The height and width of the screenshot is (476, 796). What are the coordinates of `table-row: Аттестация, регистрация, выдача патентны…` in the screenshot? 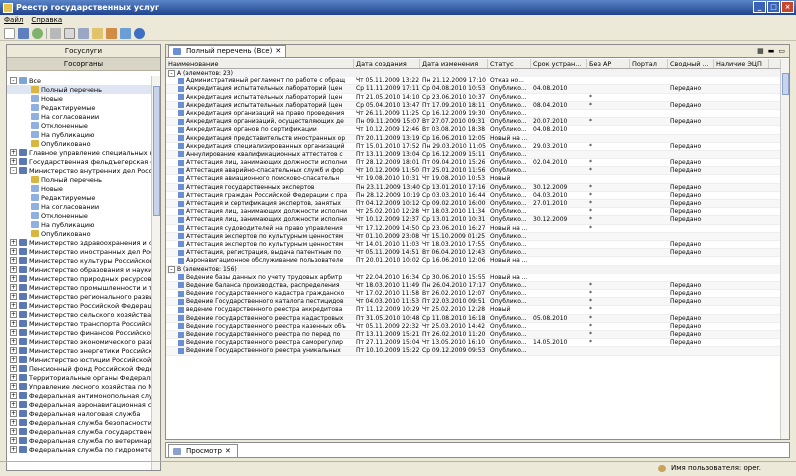 It's located at (474, 253).